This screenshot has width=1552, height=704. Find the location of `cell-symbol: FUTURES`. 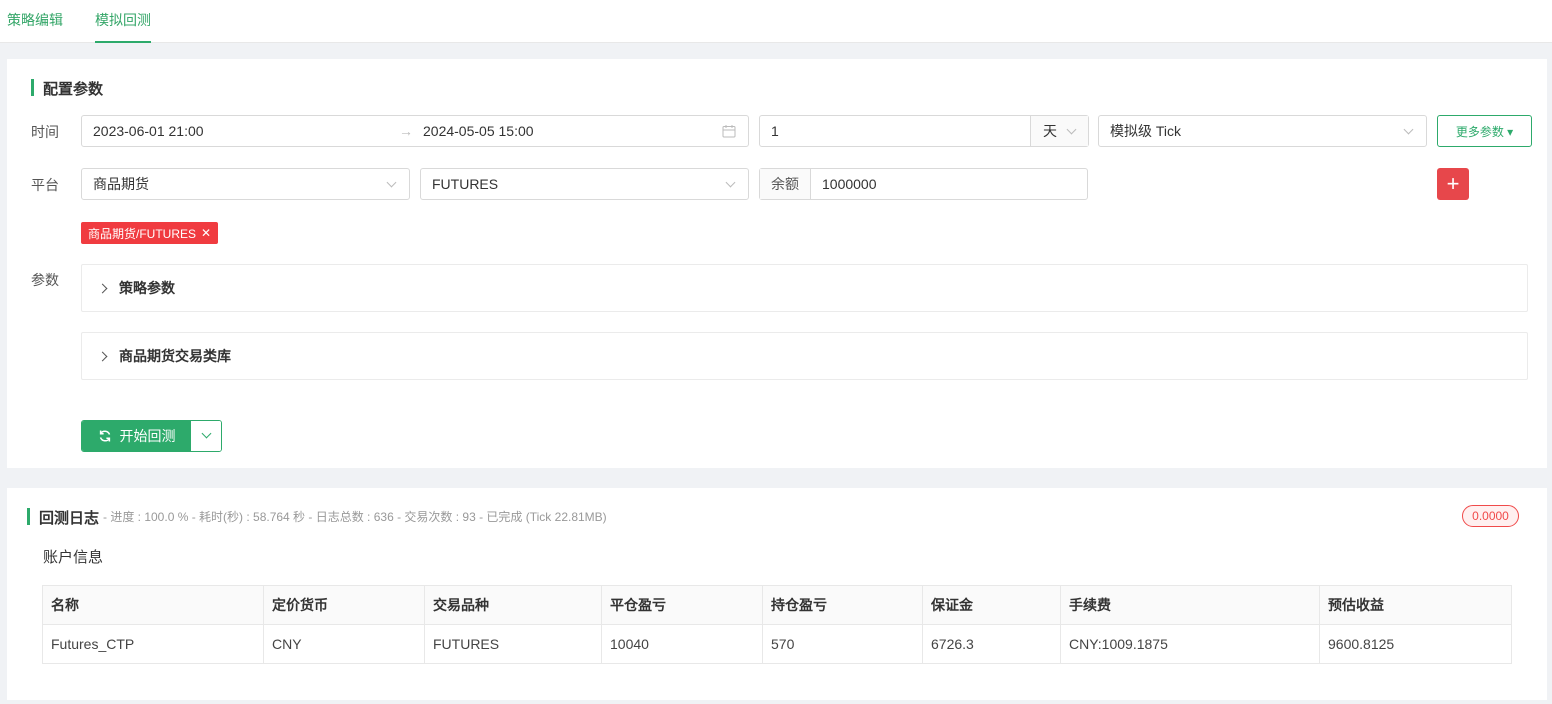

cell-symbol: FUTURES is located at coordinates (513, 644).